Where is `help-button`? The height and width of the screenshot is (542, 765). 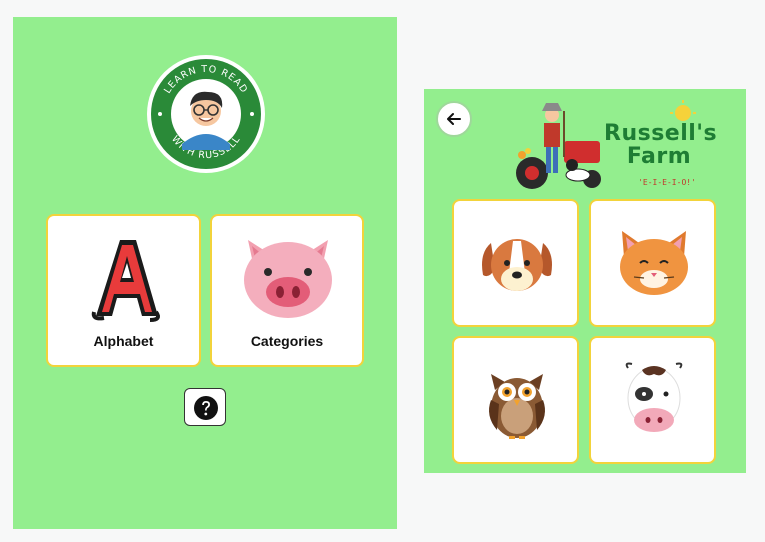 help-button is located at coordinates (205, 407).